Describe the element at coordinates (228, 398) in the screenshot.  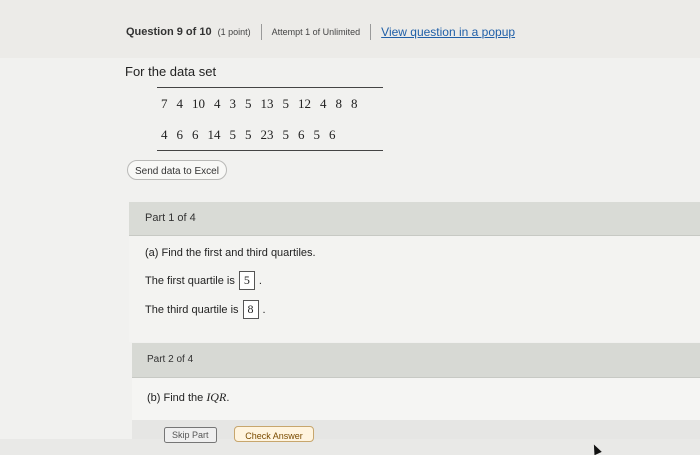
I see `part-2-question-suffix: .` at that location.